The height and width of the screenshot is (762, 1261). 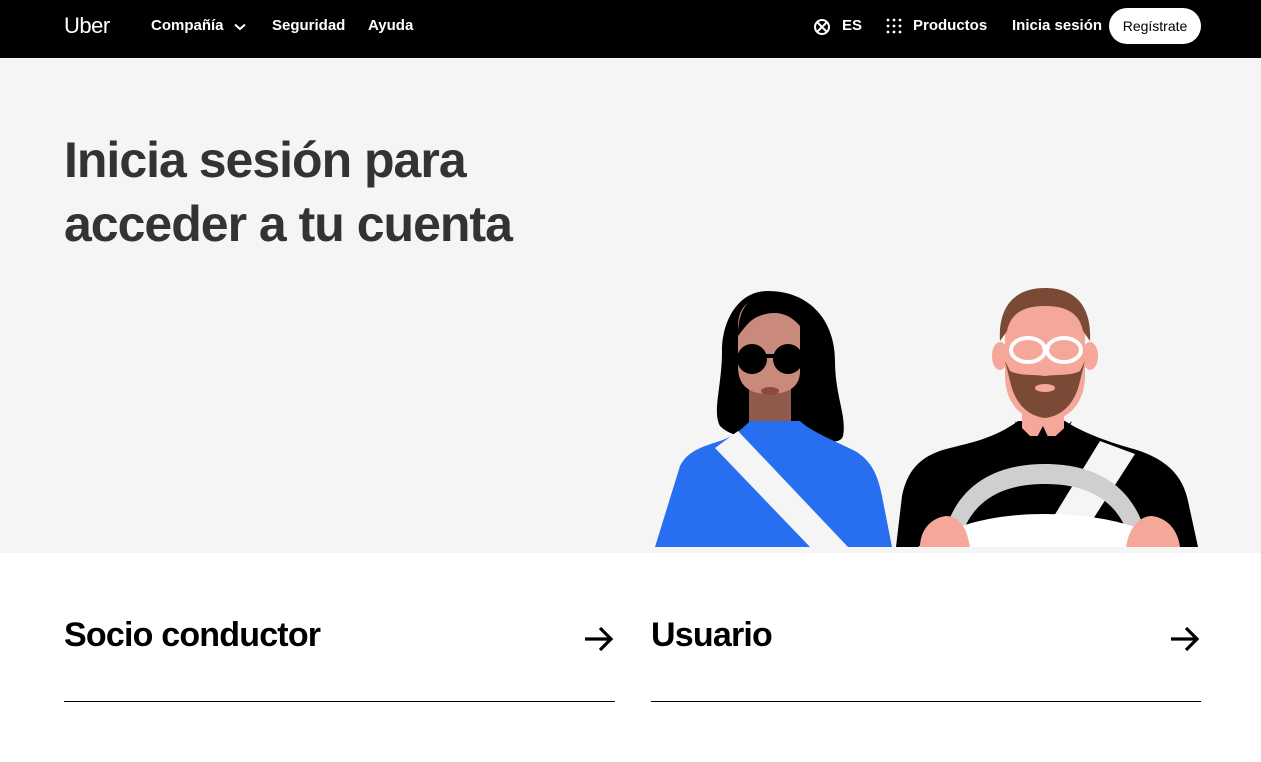 What do you see at coordinates (926, 659) in the screenshot?
I see `rider-option: Usuario` at bounding box center [926, 659].